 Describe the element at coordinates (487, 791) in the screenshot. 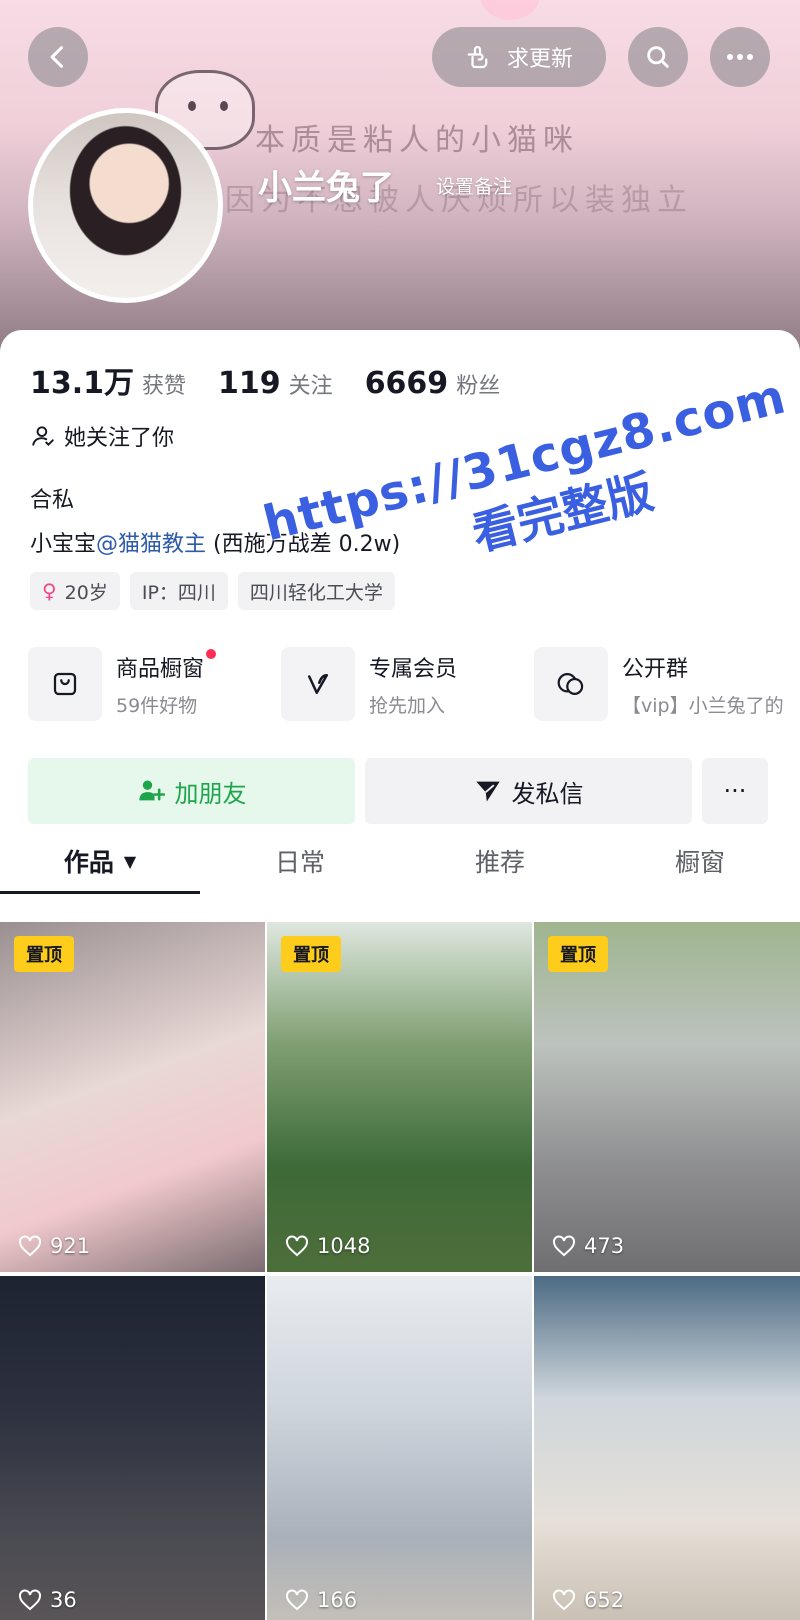

I see `send-icon` at that location.